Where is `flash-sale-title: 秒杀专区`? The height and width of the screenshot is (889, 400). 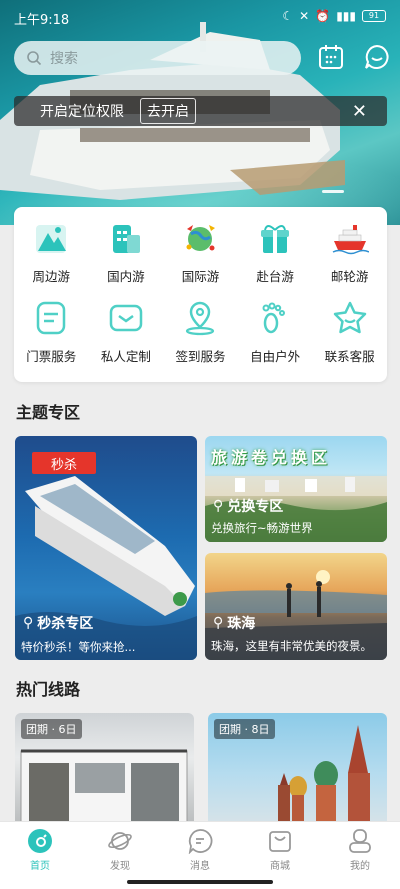 flash-sale-title: 秒杀专区 is located at coordinates (65, 624).